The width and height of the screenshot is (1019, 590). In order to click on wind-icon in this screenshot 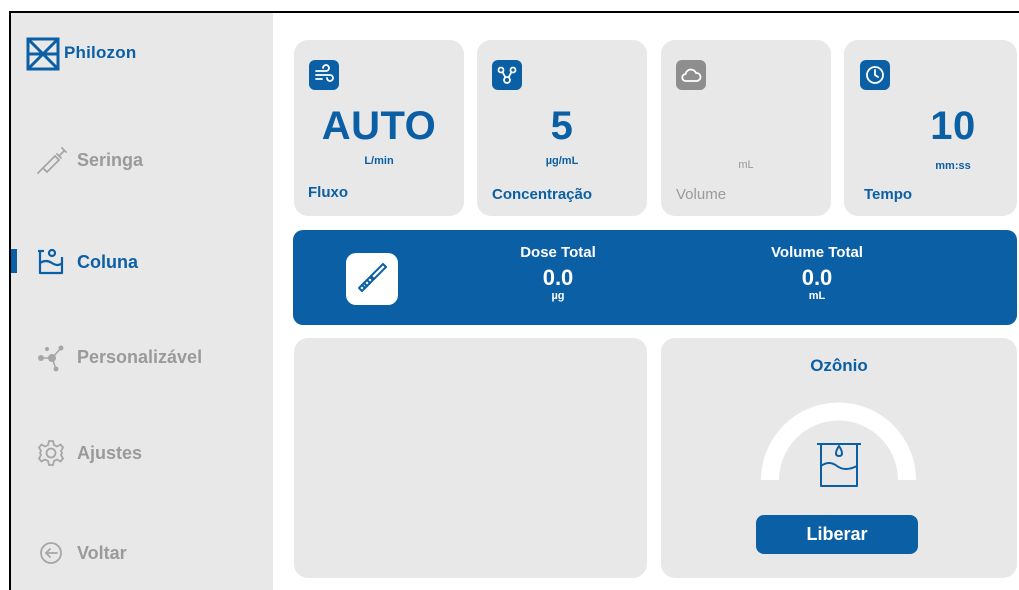, I will do `click(324, 75)`.